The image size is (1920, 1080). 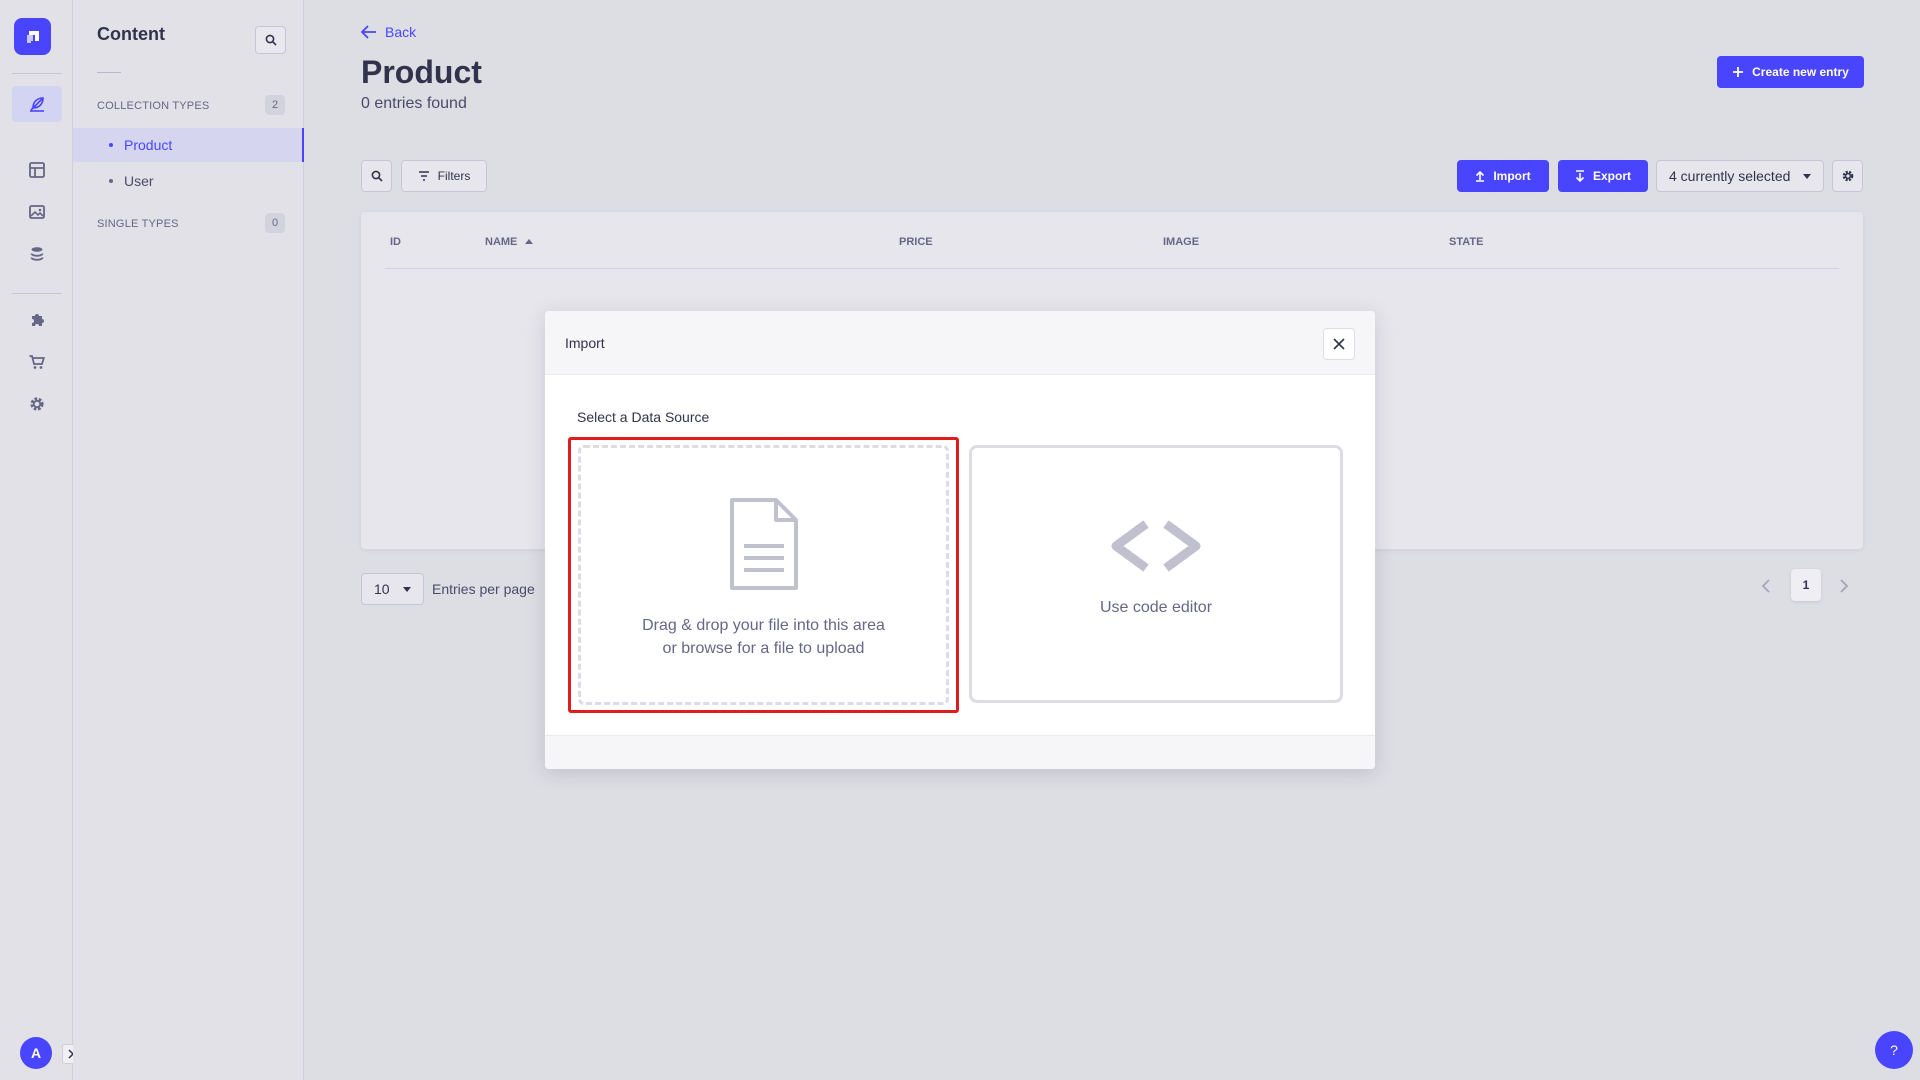 What do you see at coordinates (529, 241) in the screenshot?
I see `sort-ascending-icon` at bounding box center [529, 241].